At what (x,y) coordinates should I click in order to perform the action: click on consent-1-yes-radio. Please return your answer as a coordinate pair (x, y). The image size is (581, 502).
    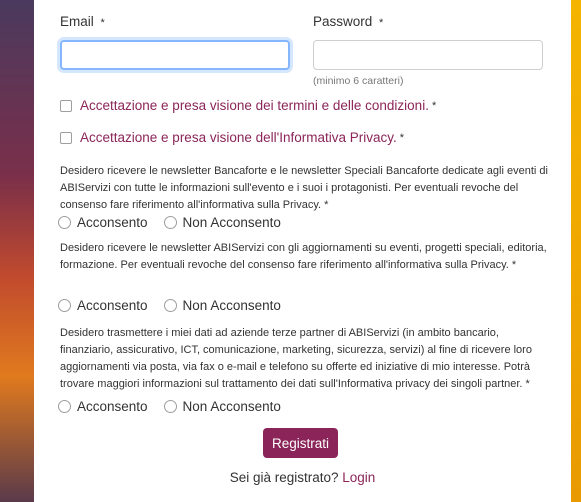
    Looking at the image, I should click on (64, 222).